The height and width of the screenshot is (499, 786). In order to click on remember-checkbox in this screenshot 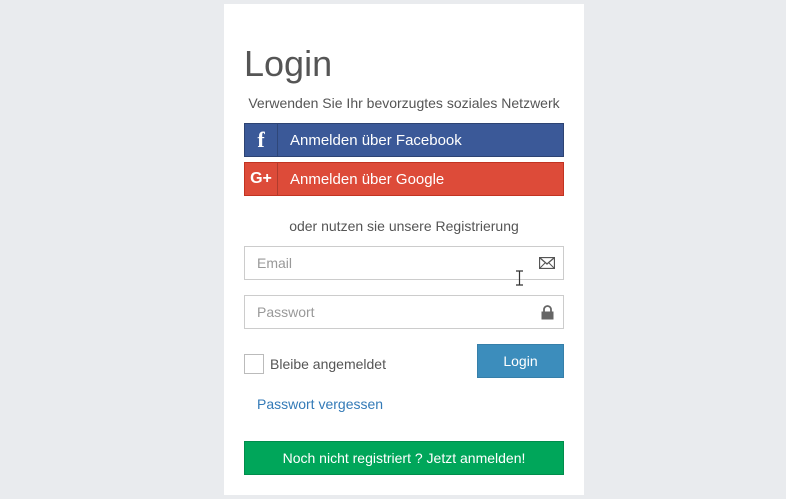, I will do `click(254, 364)`.